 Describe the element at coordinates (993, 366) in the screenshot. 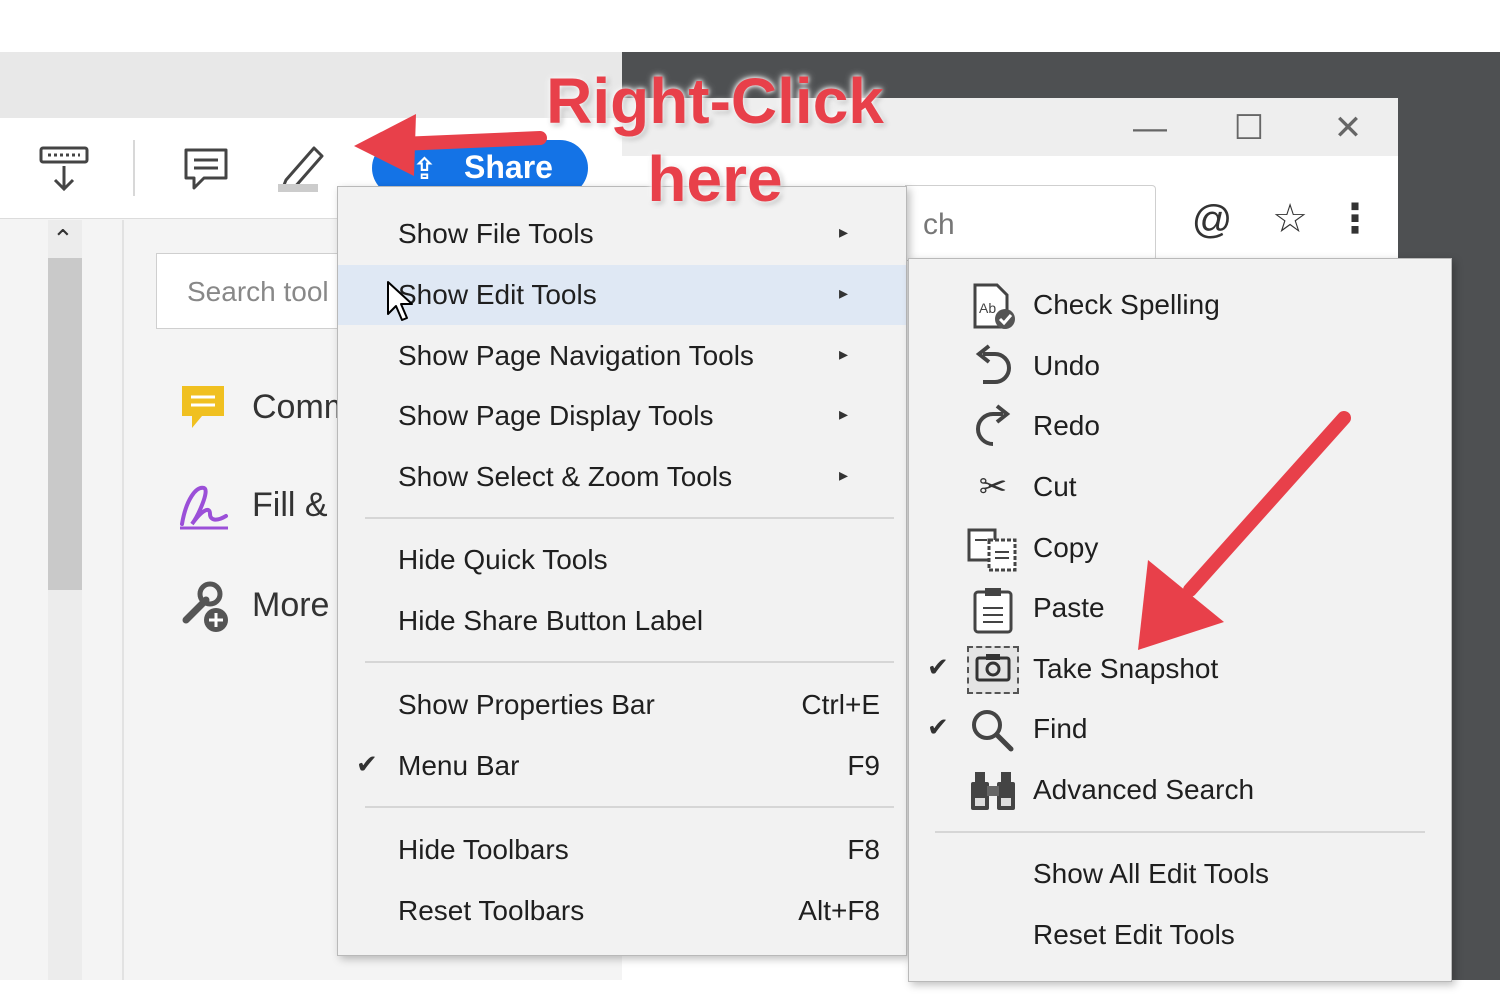

I see `undo-icon` at that location.